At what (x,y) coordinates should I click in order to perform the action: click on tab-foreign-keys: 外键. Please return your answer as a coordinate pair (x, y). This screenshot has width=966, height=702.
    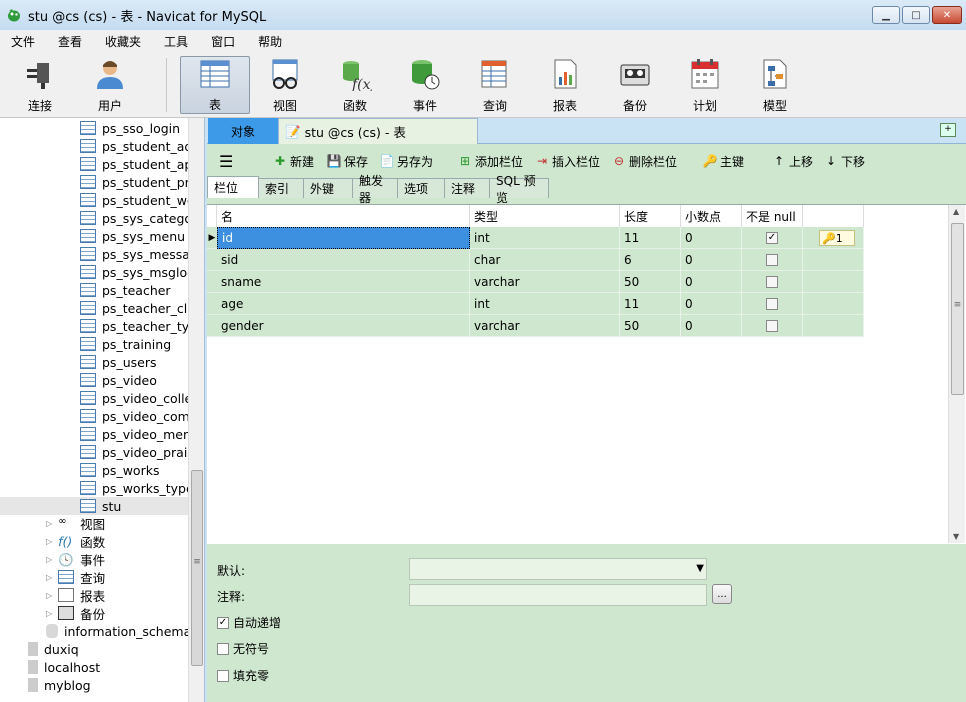
    Looking at the image, I should click on (328, 188).